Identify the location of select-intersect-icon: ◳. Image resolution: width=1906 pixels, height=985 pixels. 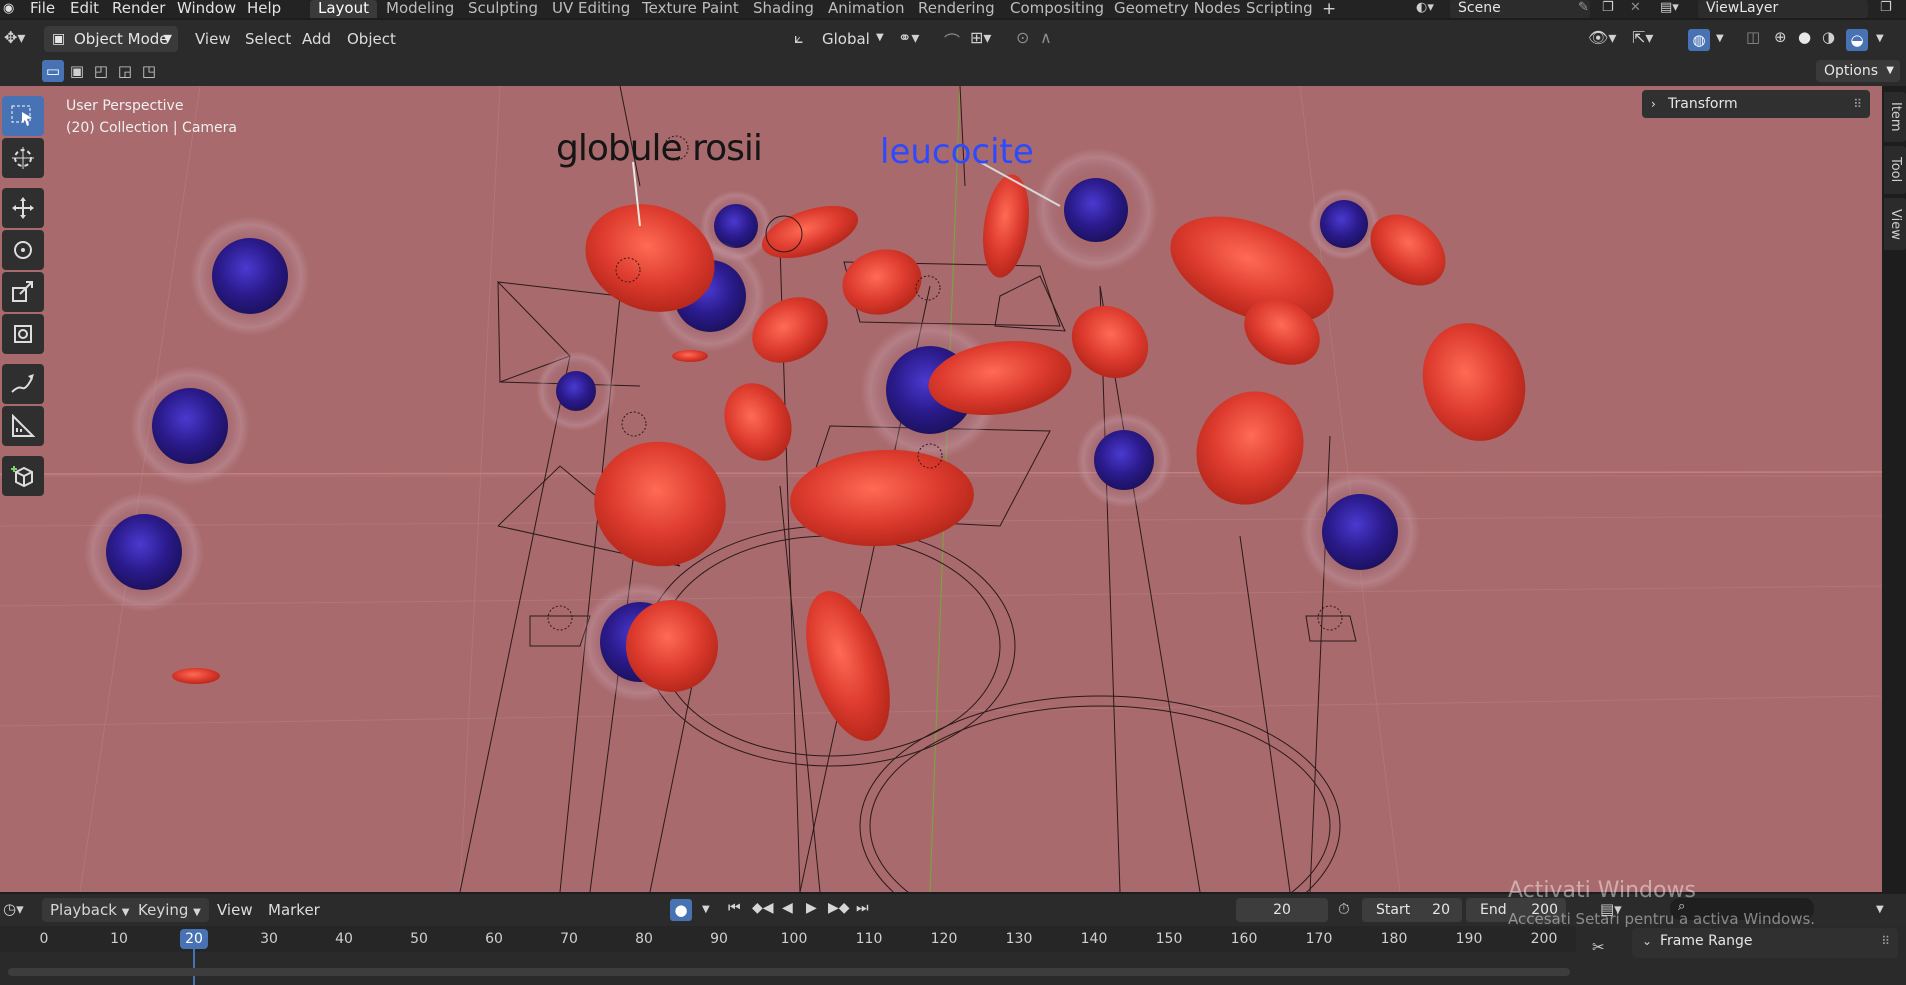
(149, 71).